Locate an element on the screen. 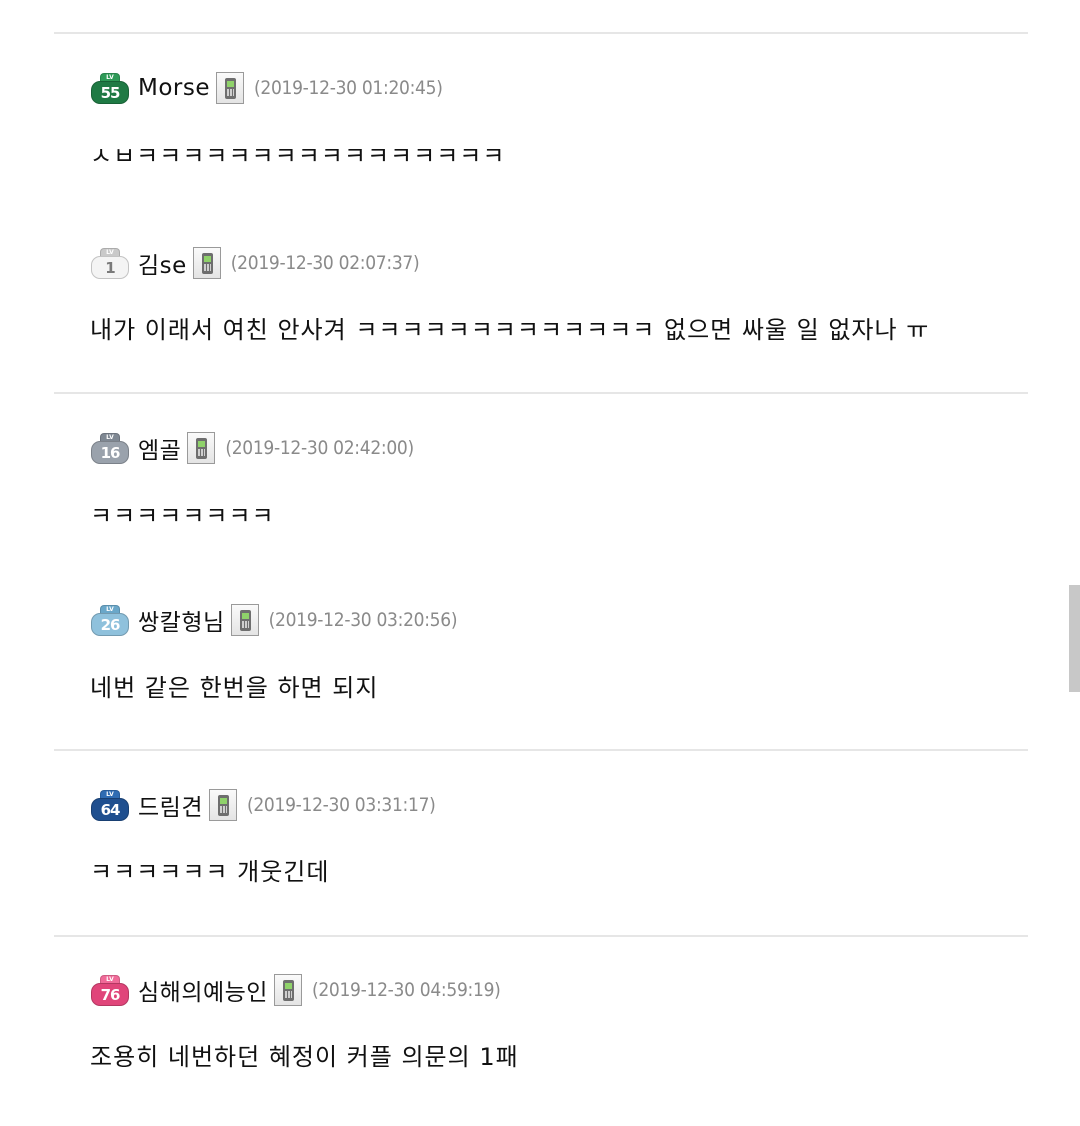  nickname: 김se is located at coordinates (162, 263).